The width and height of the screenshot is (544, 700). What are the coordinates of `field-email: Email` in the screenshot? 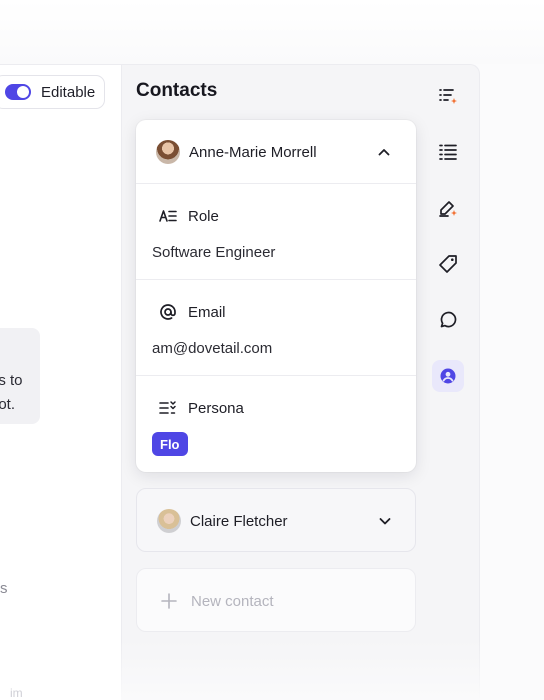 It's located at (192, 312).